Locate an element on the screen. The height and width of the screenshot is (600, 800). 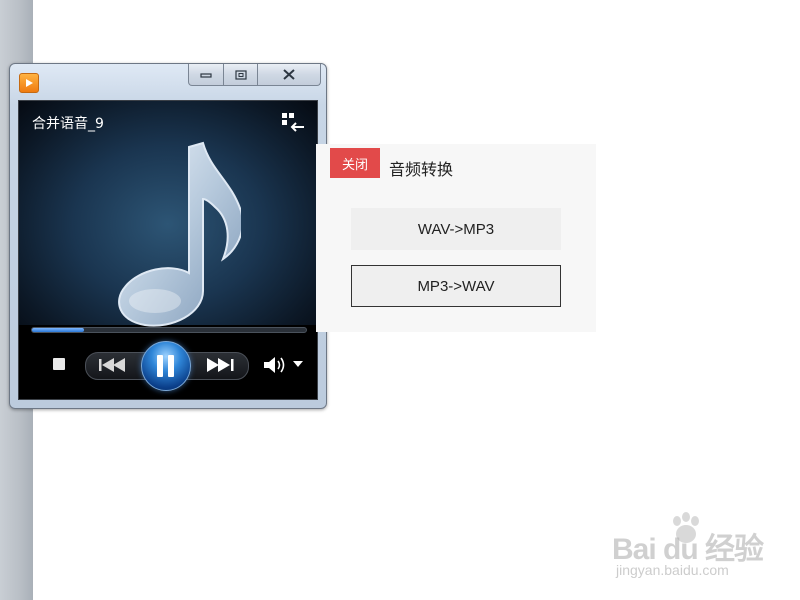
volume-icon is located at coordinates (276, 365).